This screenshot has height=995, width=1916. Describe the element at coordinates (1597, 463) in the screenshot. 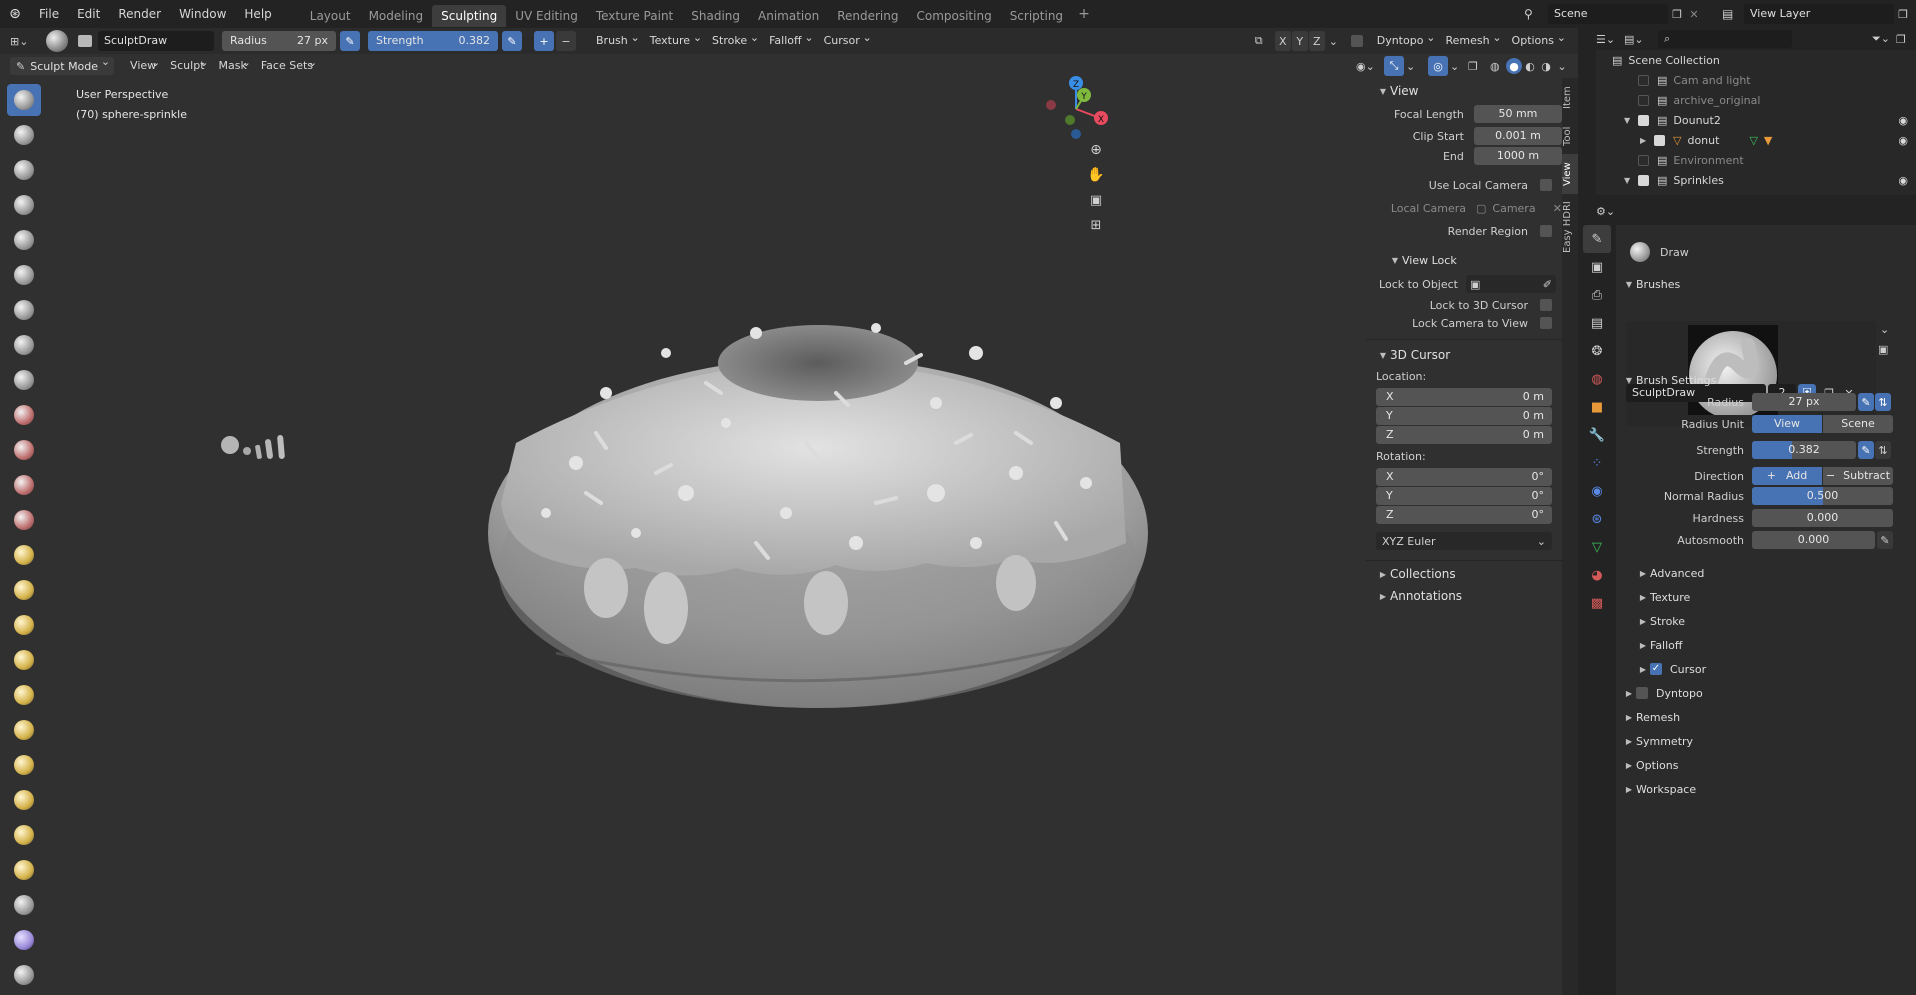

I see `particles-tab-icon: ⁘` at that location.